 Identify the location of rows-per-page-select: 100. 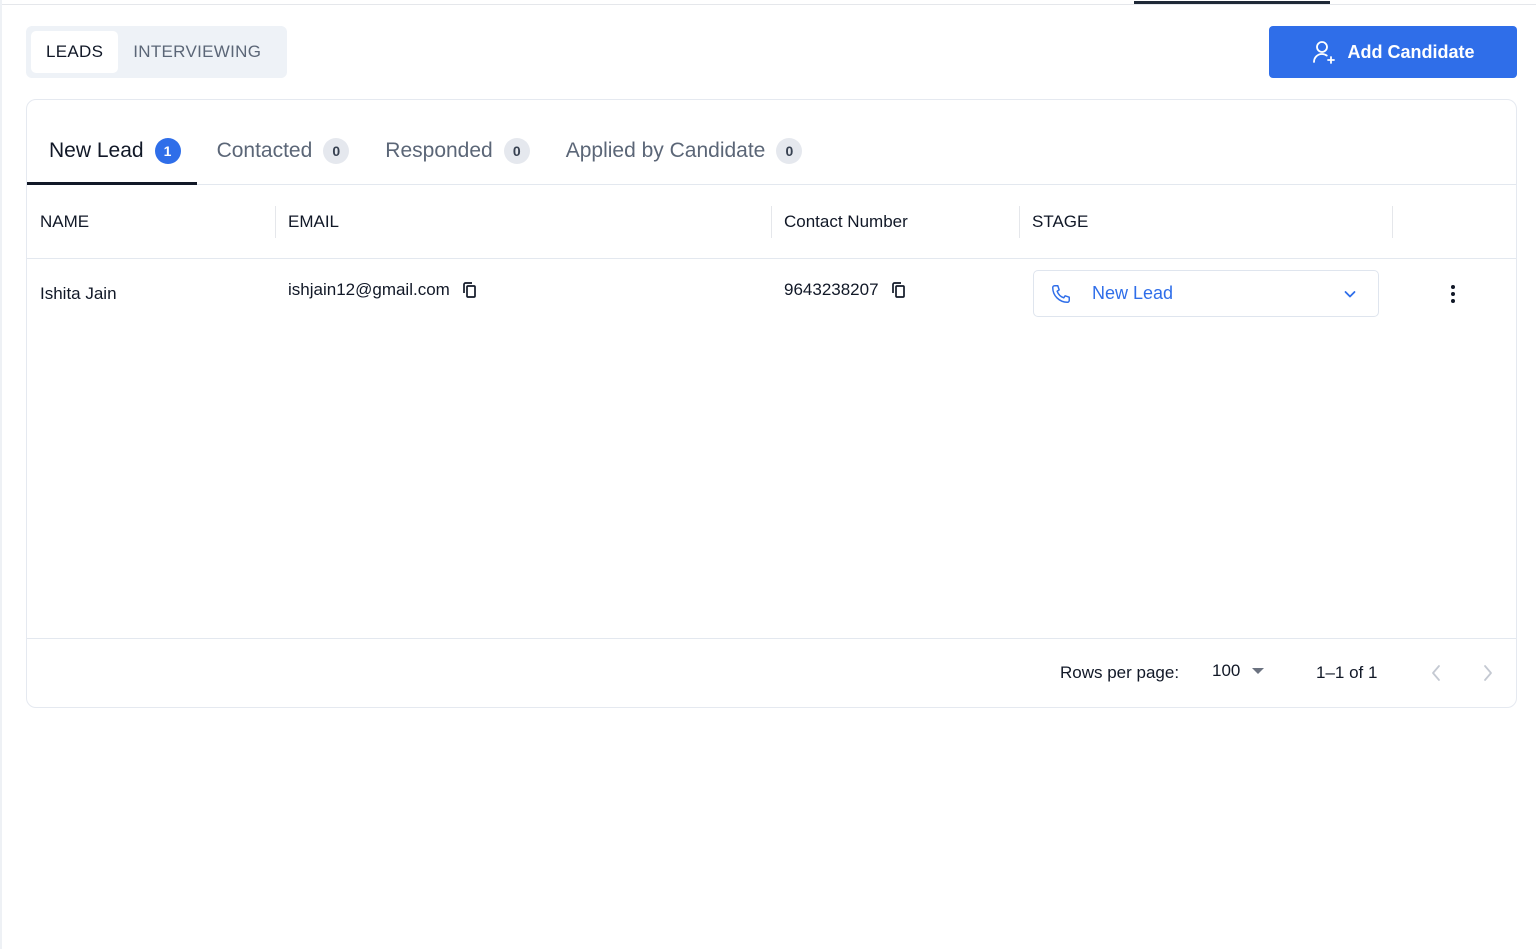
(1238, 671).